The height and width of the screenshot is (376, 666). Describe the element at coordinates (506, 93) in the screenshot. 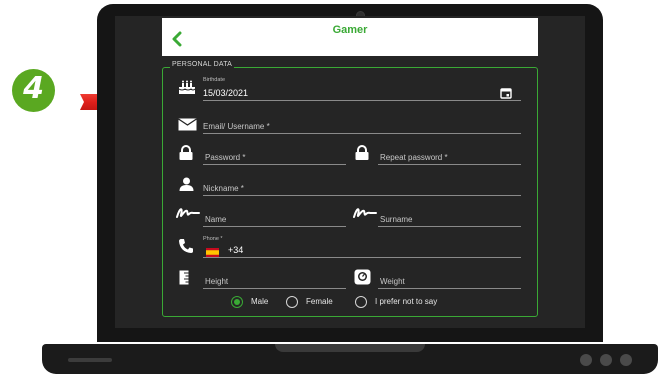

I see `calendar-icon` at that location.